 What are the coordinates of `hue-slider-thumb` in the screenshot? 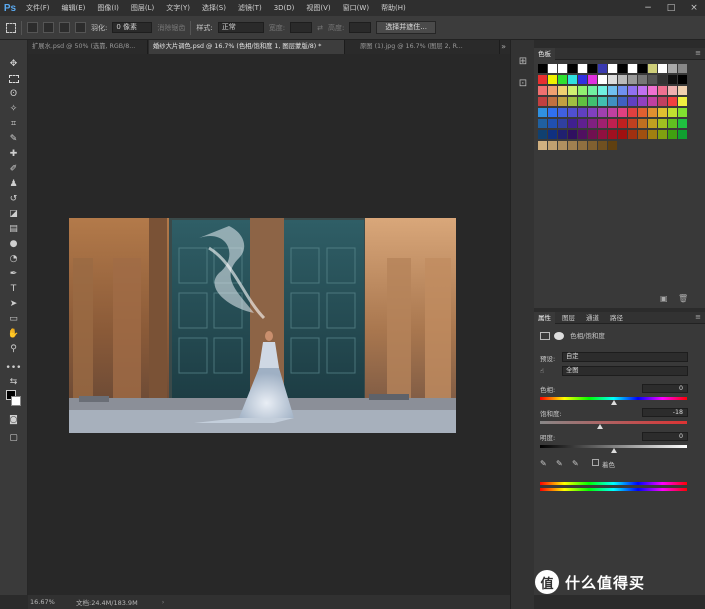 It's located at (613, 402).